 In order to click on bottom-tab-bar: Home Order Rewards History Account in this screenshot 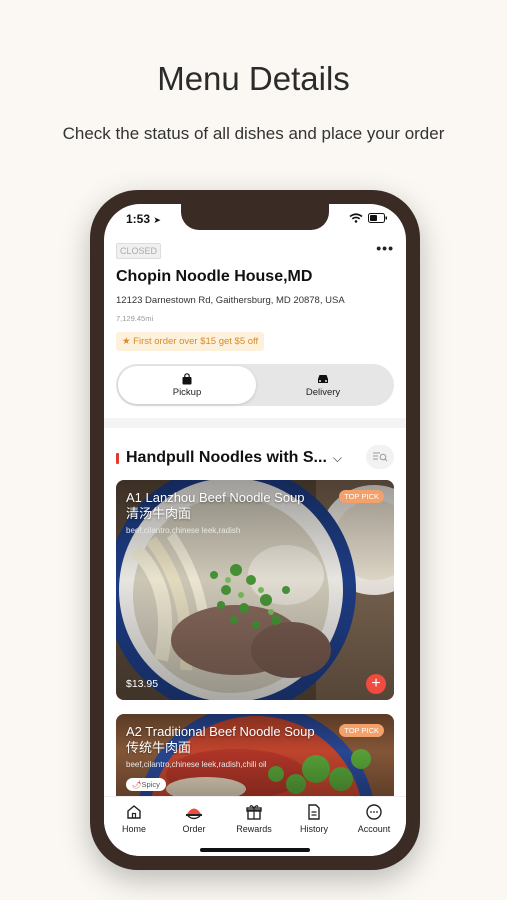, I will do `click(255, 826)`.